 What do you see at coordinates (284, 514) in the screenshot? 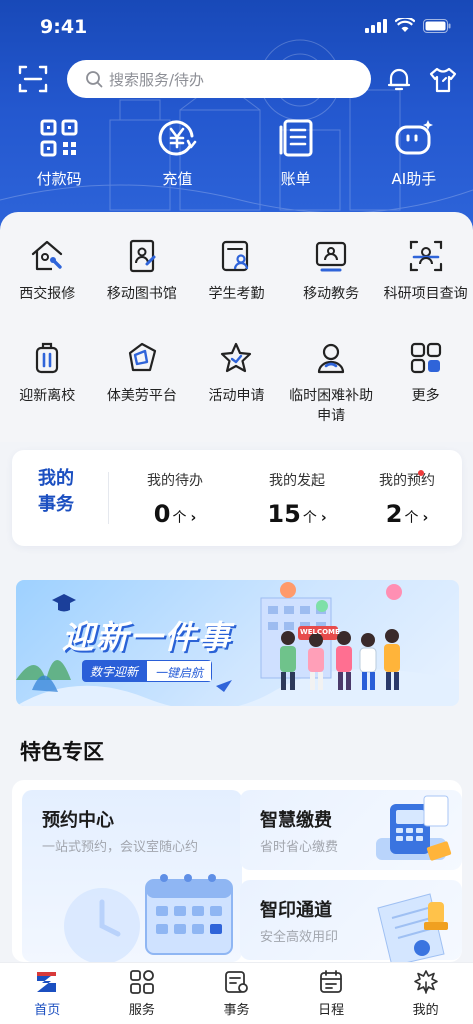
I see `affairs-count: 15` at bounding box center [284, 514].